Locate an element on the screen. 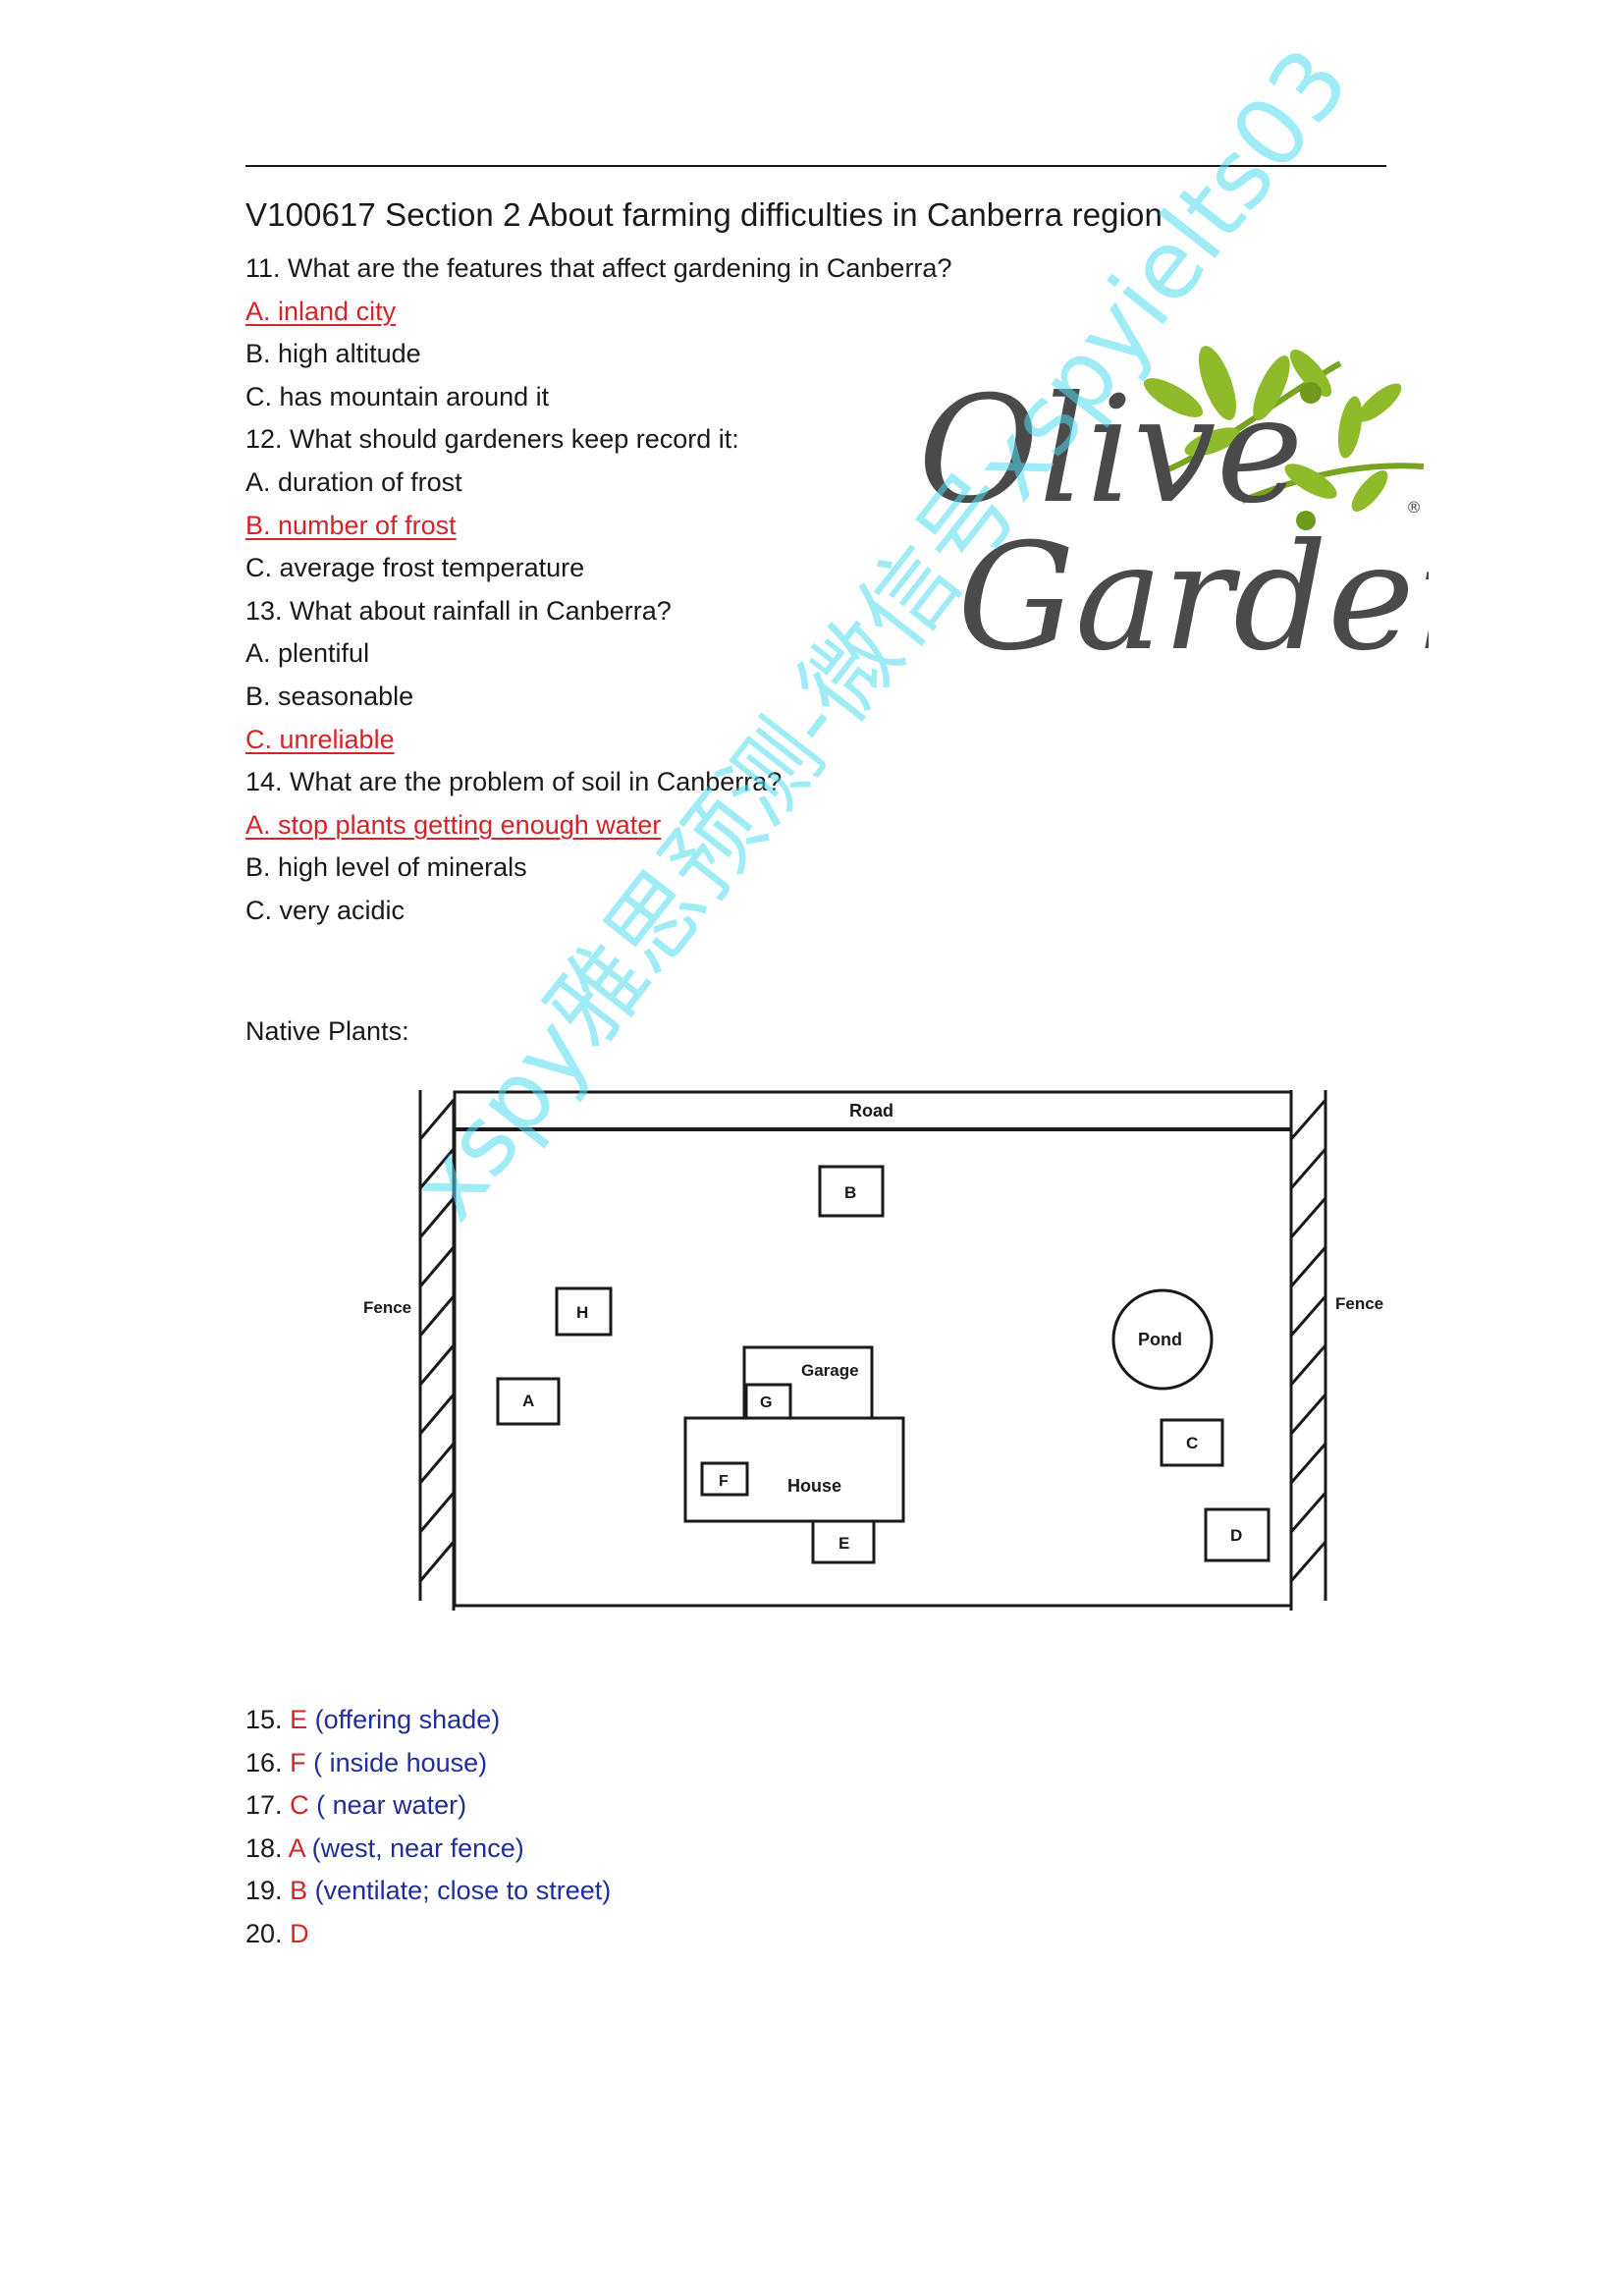 This screenshot has height=2296, width=1623. answer-note: ( near water) is located at coordinates (392, 1805).